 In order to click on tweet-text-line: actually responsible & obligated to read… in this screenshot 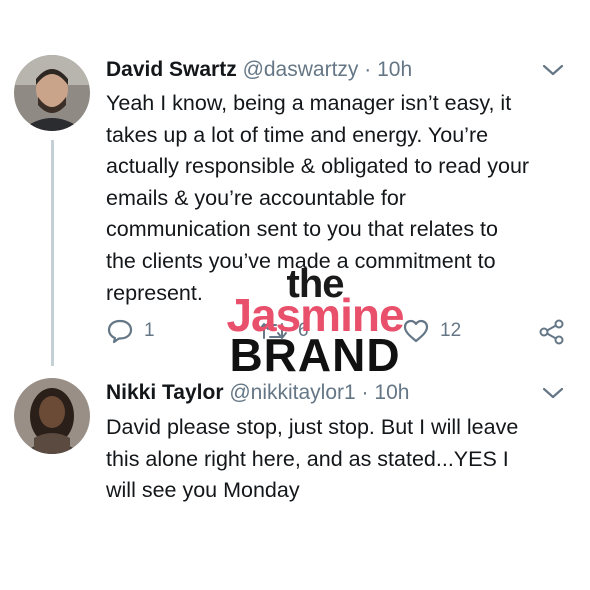, I will do `click(318, 166)`.